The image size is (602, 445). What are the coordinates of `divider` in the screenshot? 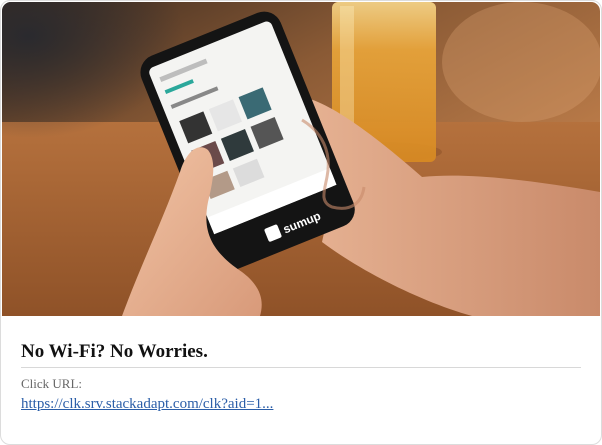 It's located at (301, 367).